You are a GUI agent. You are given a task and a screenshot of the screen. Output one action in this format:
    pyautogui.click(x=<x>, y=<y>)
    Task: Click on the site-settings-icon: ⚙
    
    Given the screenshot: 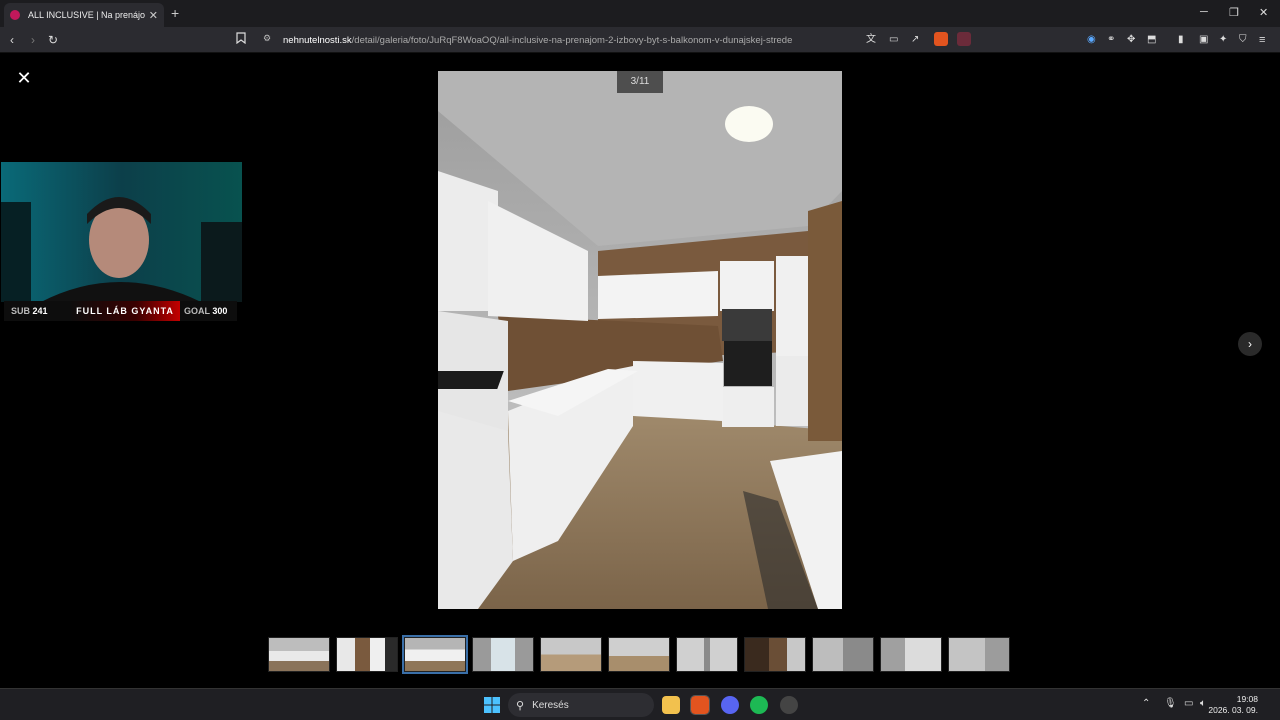 What is the action you would take?
    pyautogui.click(x=267, y=38)
    